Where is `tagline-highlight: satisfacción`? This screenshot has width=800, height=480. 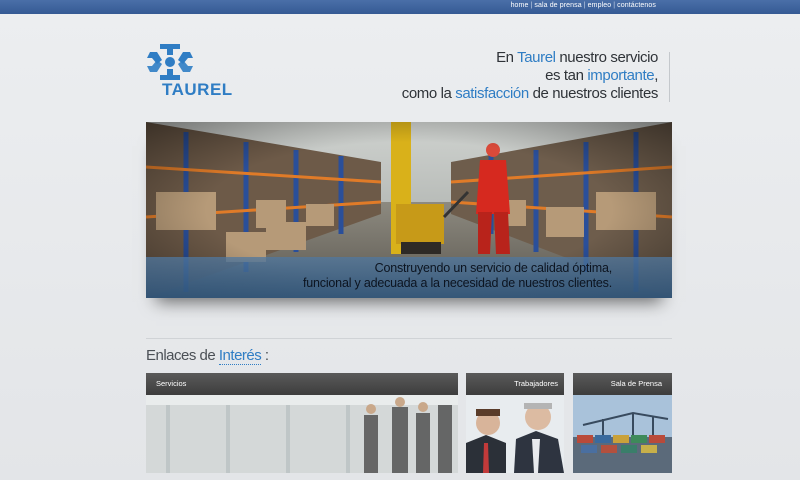
tagline-highlight: satisfacción is located at coordinates (492, 93).